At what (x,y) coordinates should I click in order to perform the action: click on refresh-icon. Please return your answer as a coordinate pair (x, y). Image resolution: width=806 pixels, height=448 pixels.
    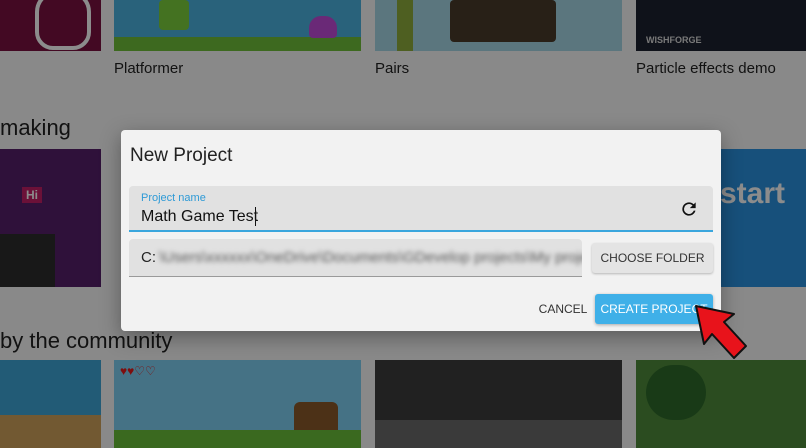
    Looking at the image, I should click on (689, 209).